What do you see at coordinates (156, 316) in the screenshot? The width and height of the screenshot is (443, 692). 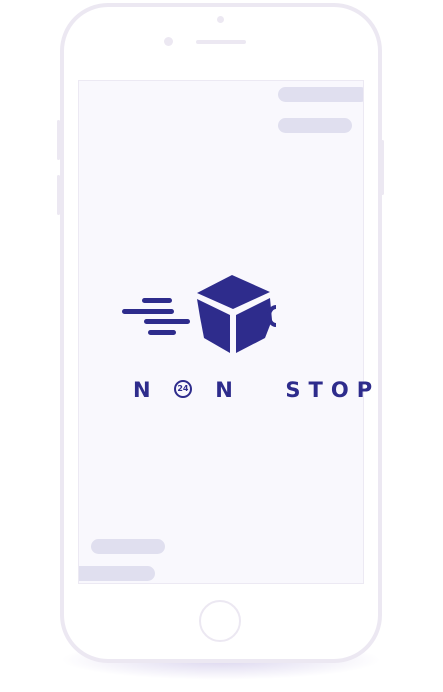 I see `motion-lines-icon` at bounding box center [156, 316].